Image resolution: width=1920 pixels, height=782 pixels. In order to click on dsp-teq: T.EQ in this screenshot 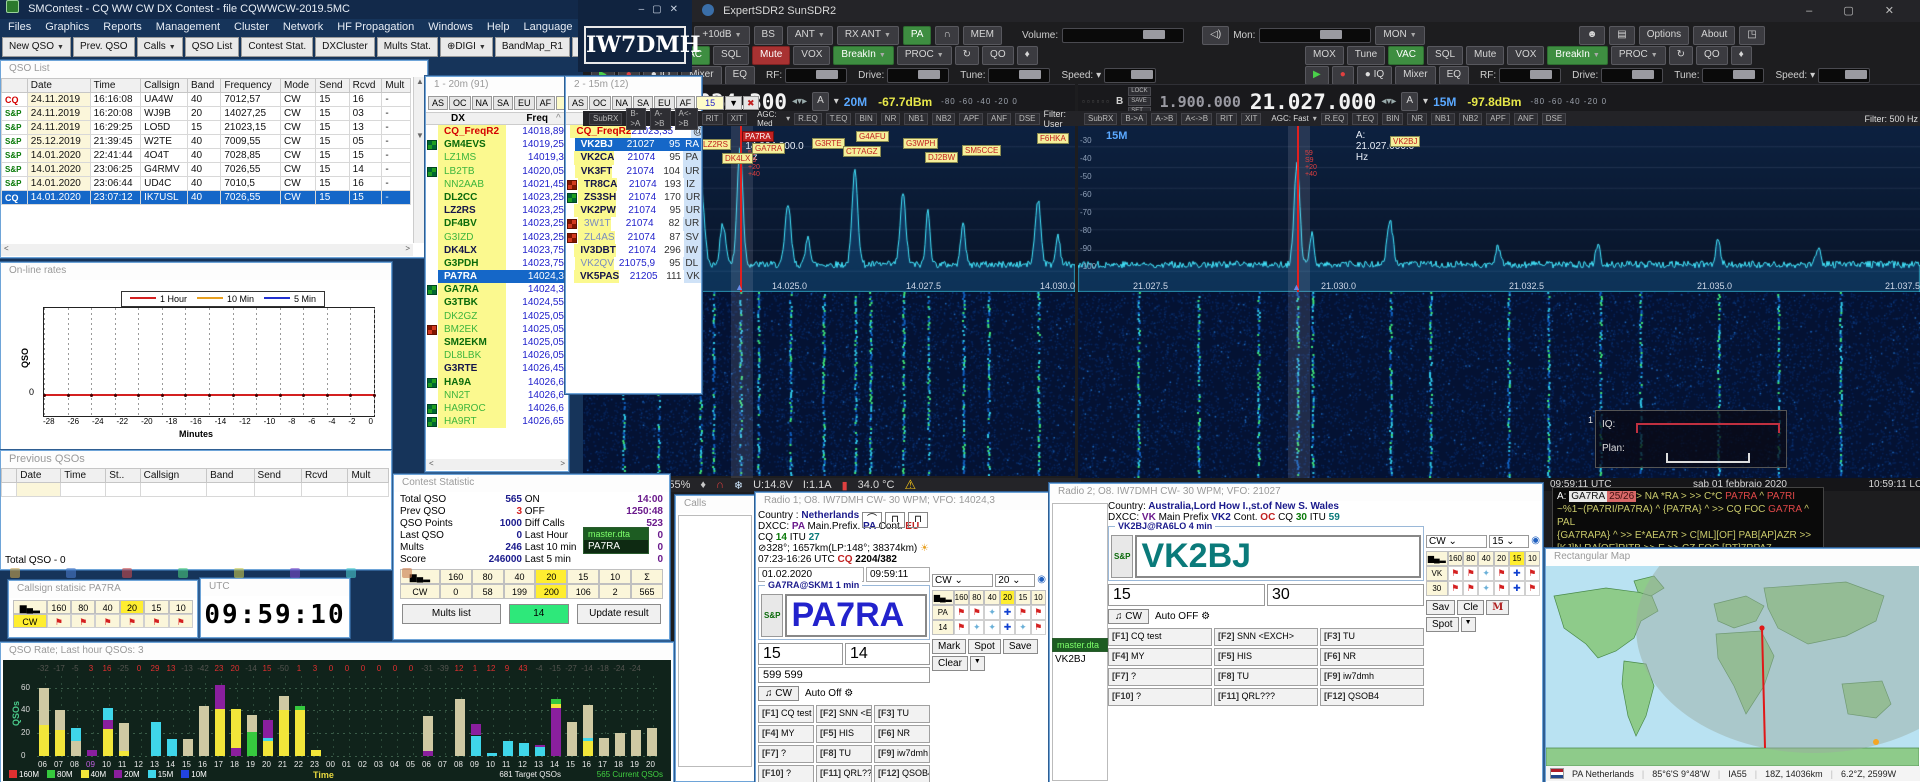, I will do `click(1365, 118)`.